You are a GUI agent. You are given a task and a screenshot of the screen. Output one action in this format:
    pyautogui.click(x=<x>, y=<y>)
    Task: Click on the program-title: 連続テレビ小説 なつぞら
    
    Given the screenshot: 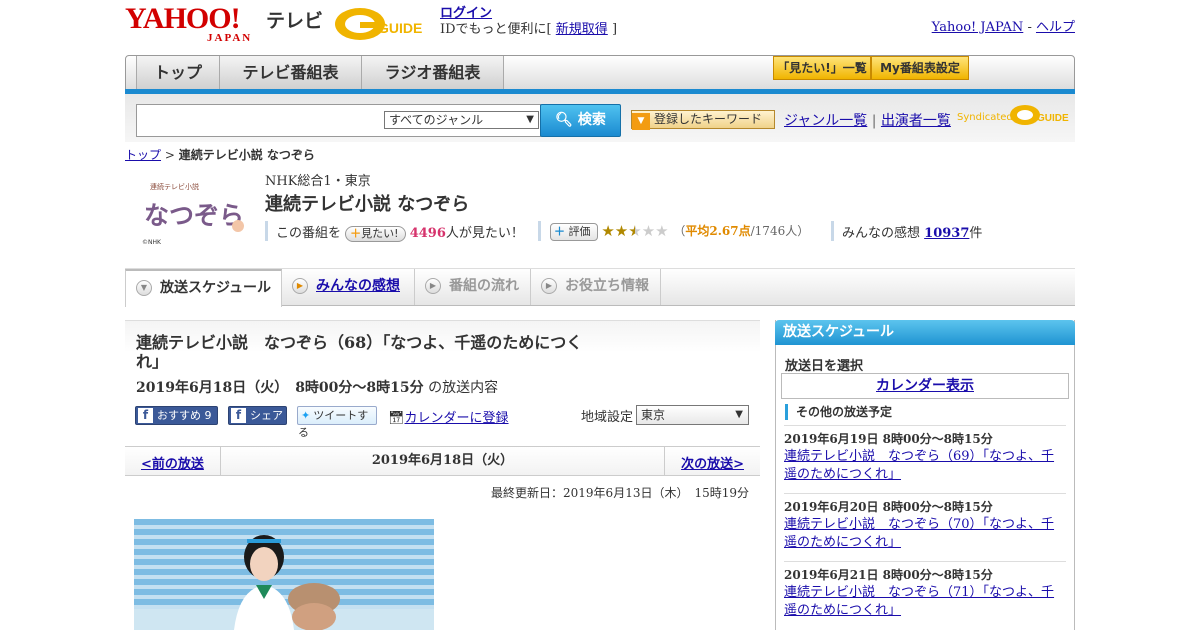 What is the action you would take?
    pyautogui.click(x=367, y=204)
    